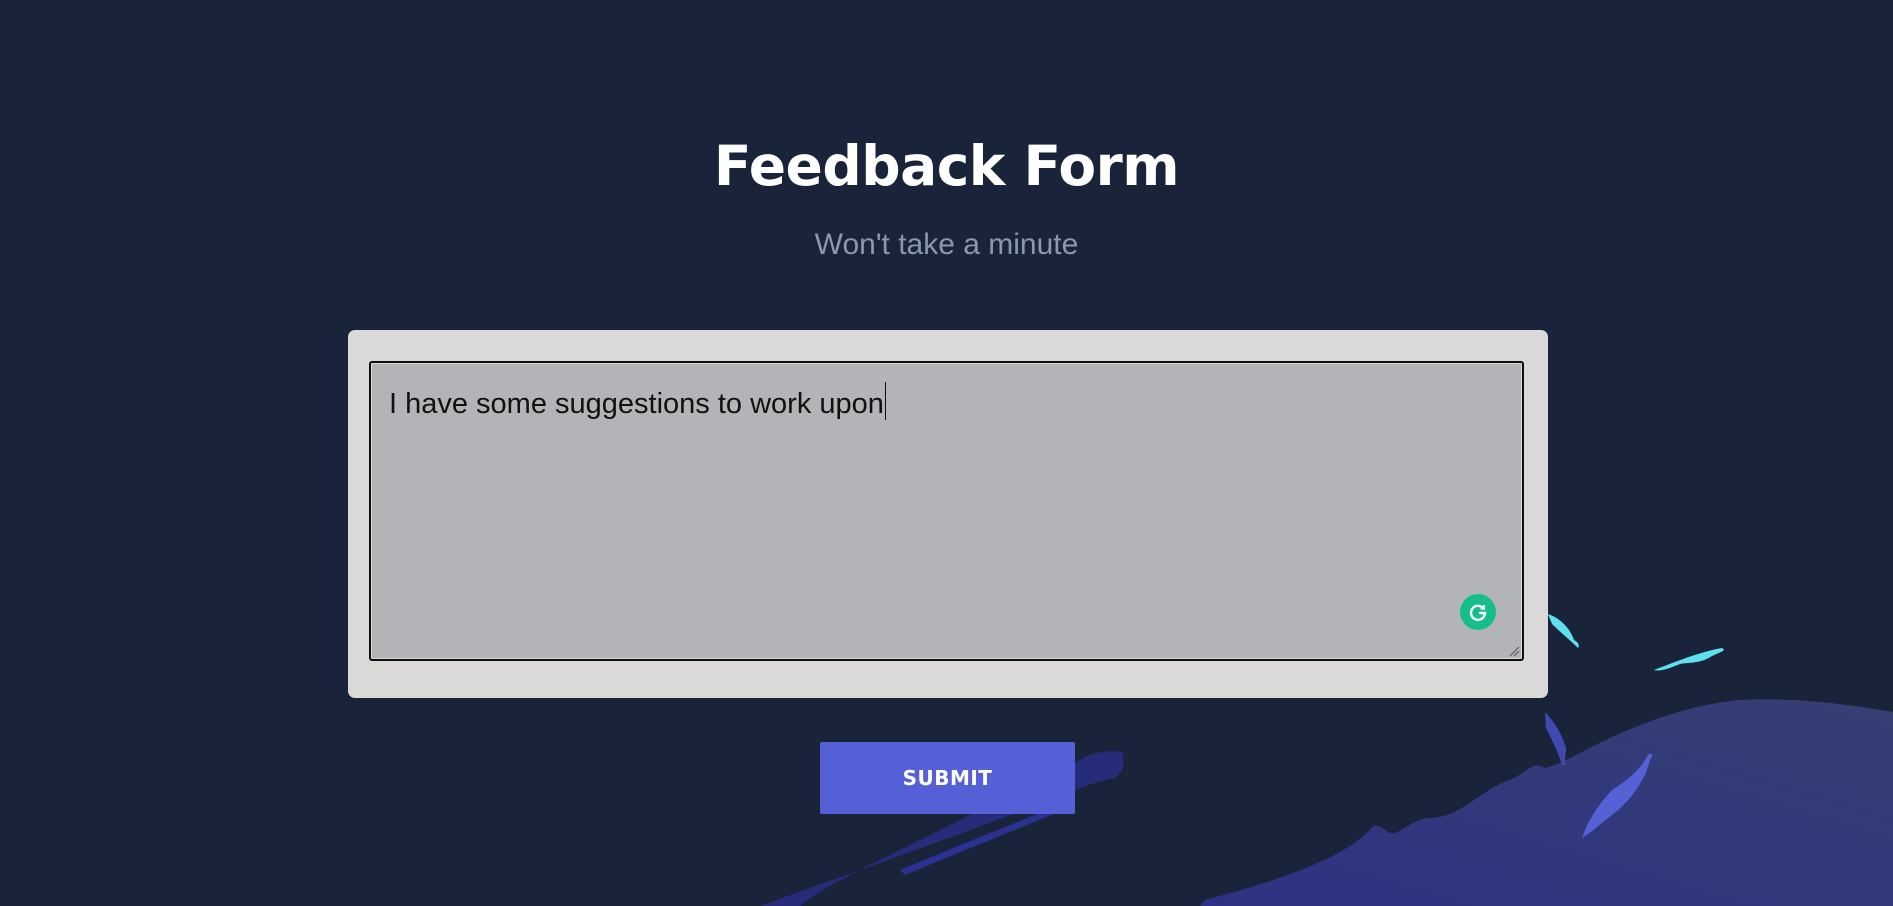  I want to click on submit-button: SUBMIT, so click(947, 778).